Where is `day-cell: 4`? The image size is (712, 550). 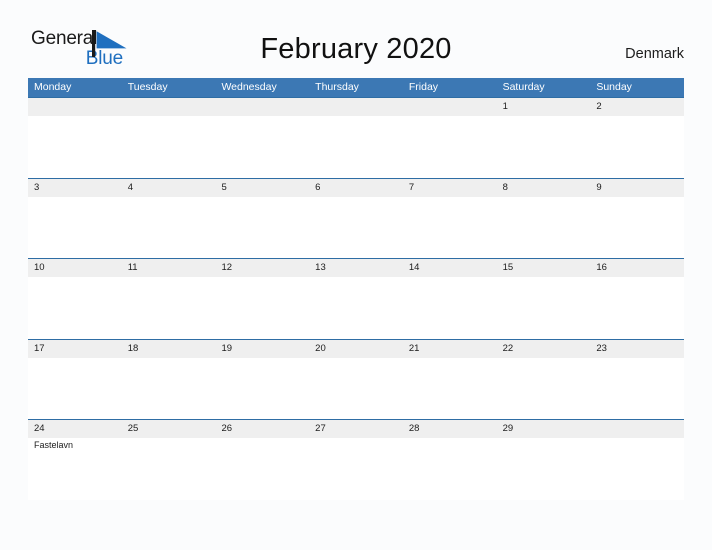 day-cell: 4 is located at coordinates (169, 188).